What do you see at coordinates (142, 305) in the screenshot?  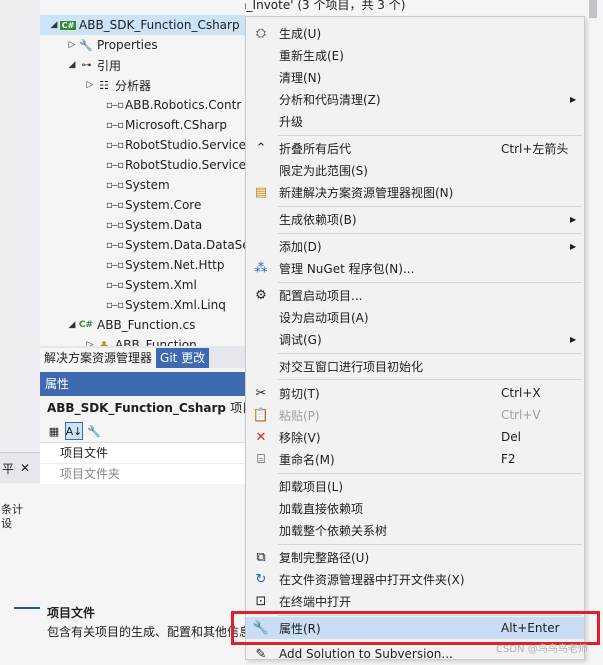 I see `reference-item: ▫‒▫ System.Xml.Linq` at bounding box center [142, 305].